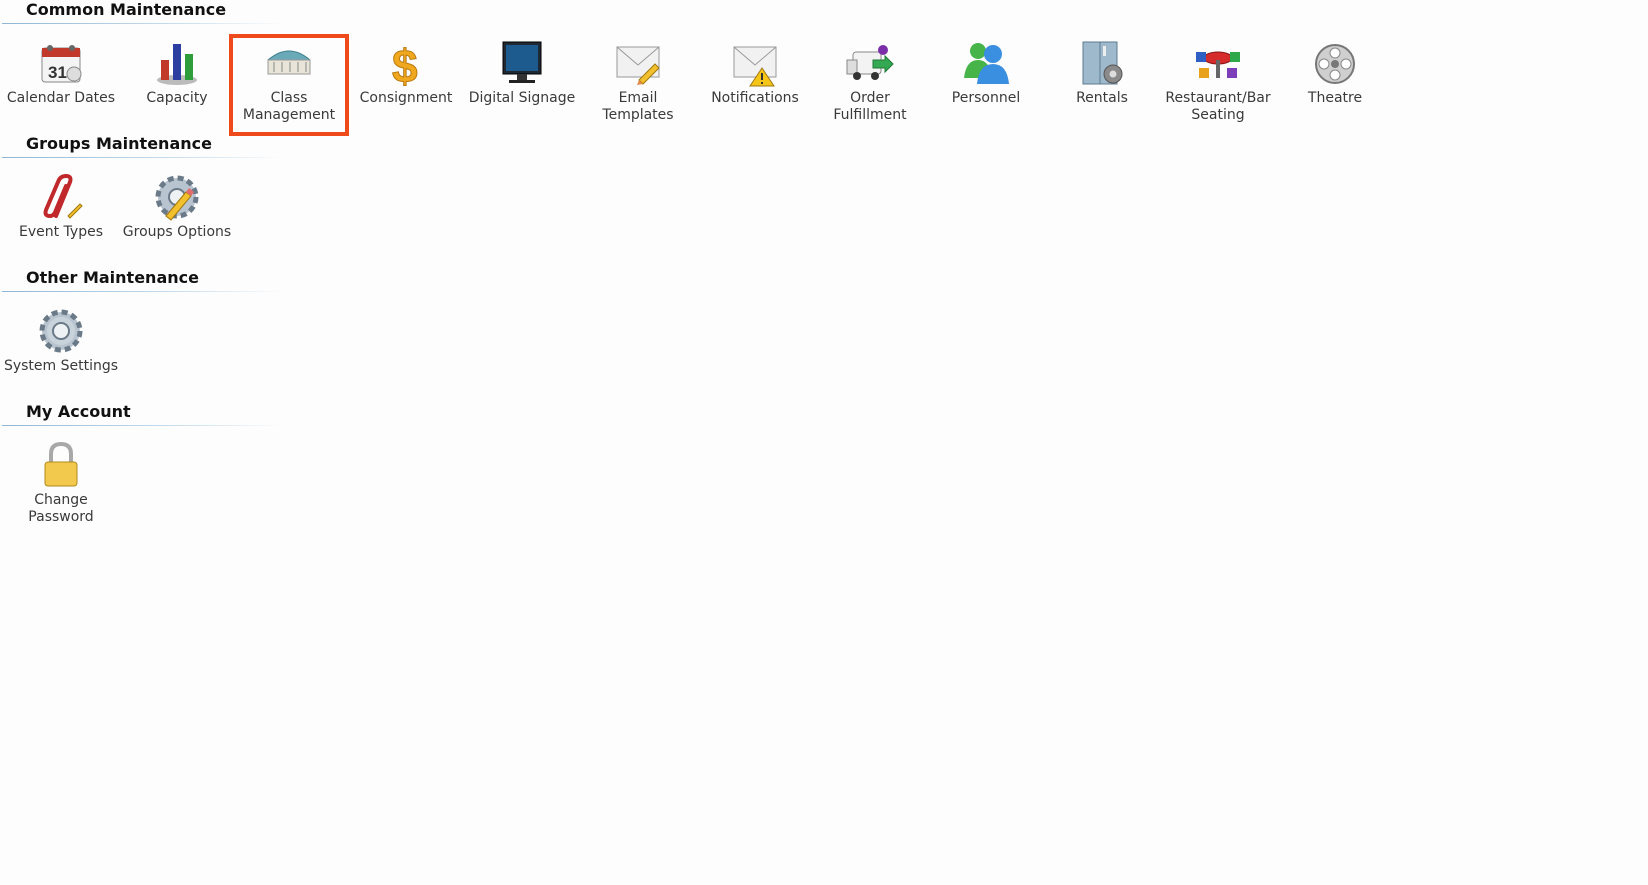  What do you see at coordinates (289, 63) in the screenshot?
I see `building-icon` at bounding box center [289, 63].